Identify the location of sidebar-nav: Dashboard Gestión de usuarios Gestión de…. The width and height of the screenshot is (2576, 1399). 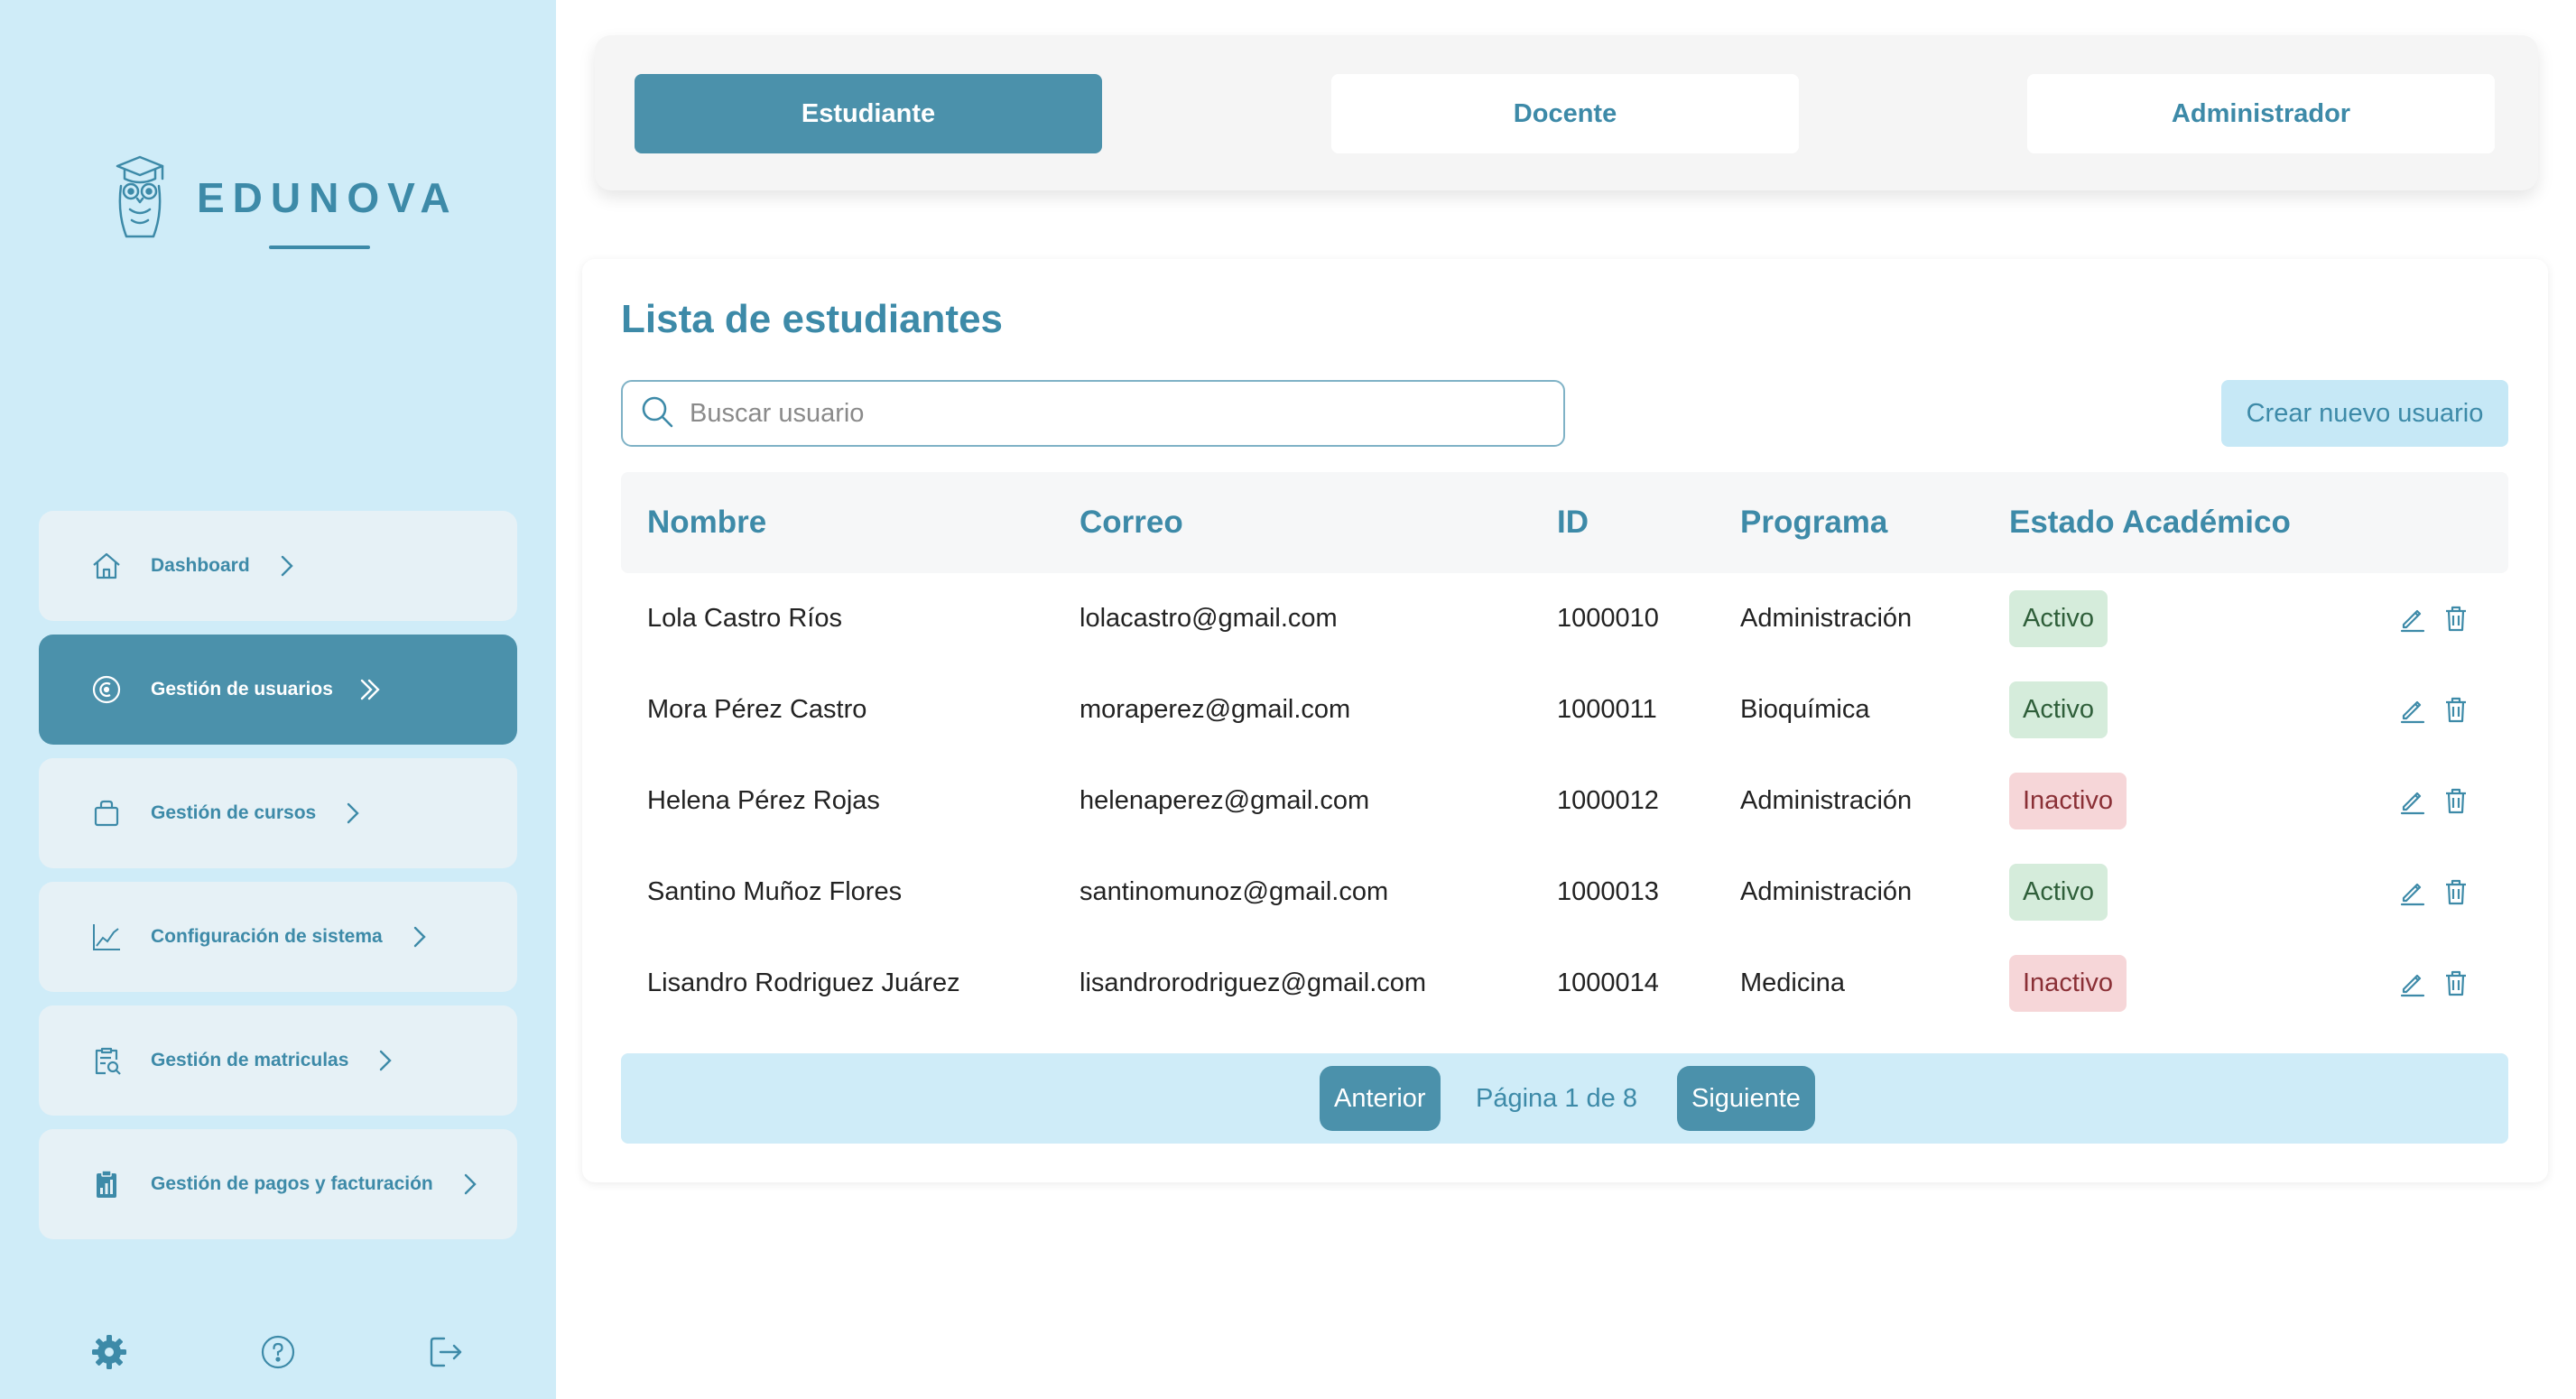
(278, 882).